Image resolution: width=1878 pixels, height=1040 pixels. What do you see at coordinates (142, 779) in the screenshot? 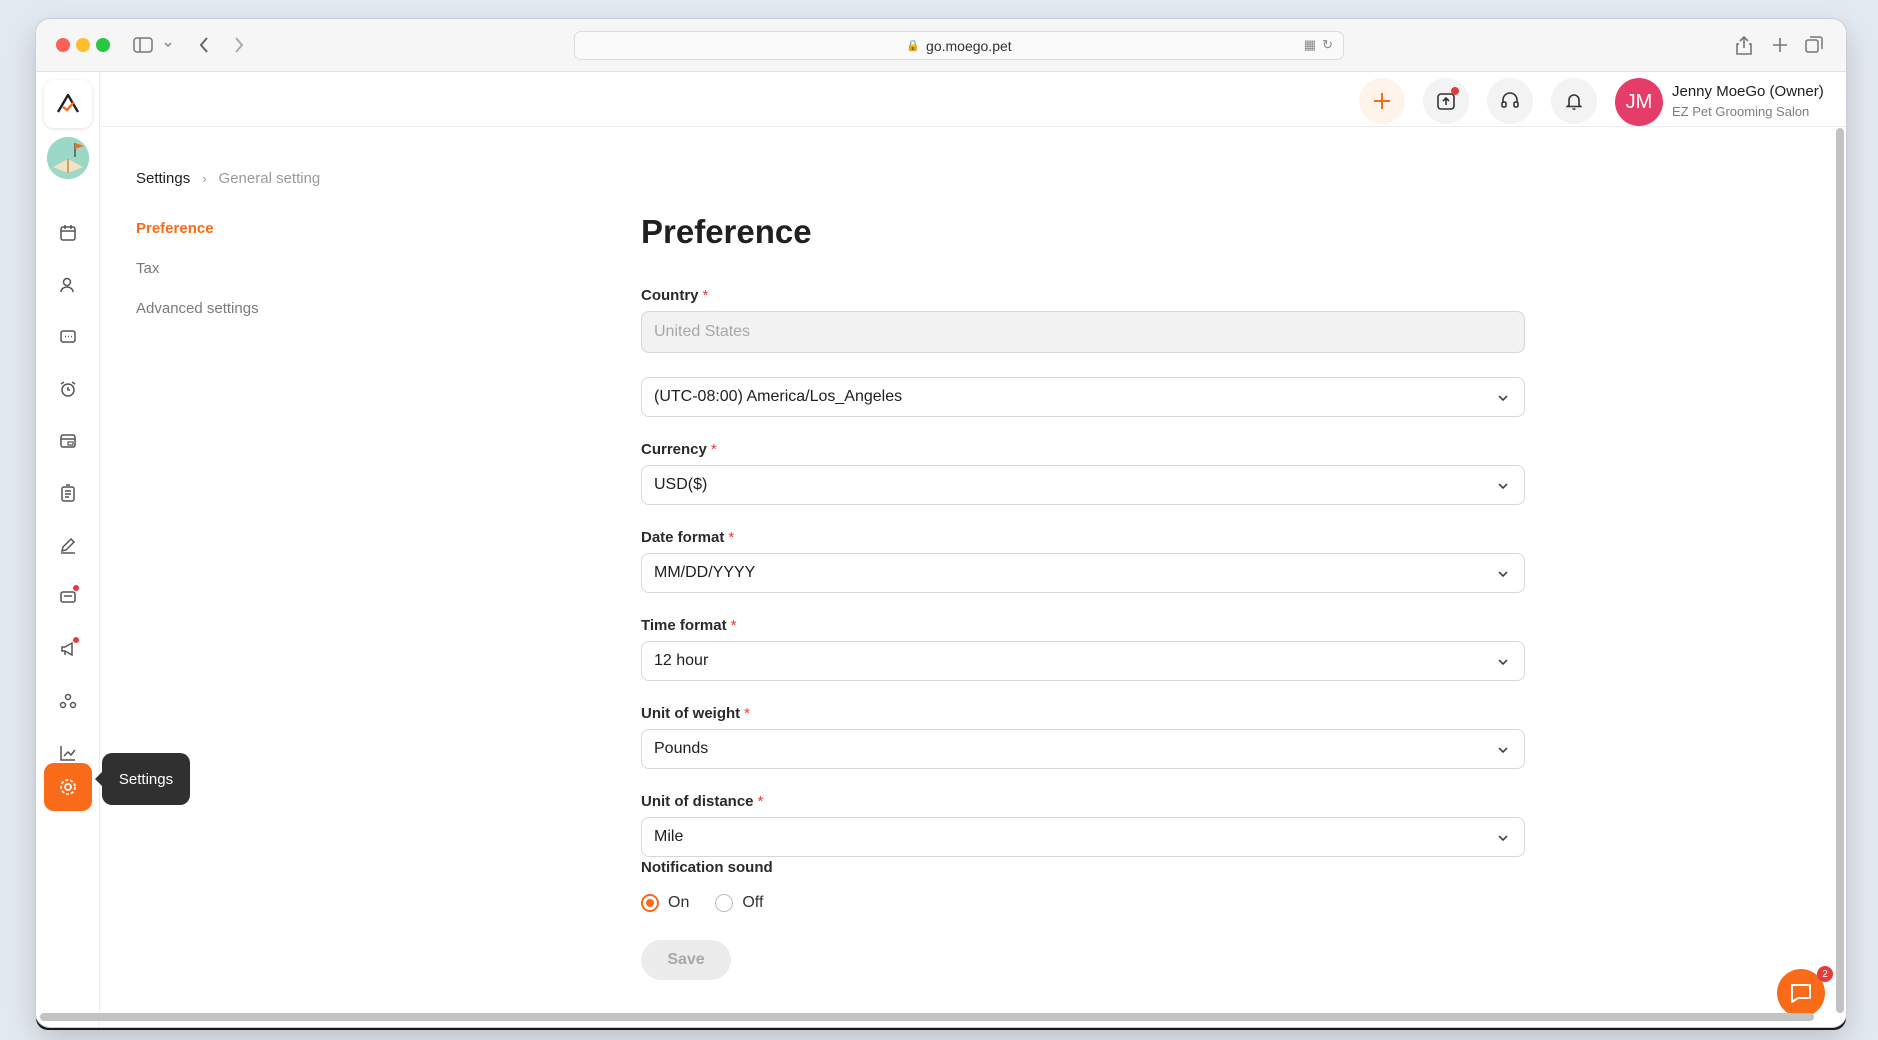
I see `settings-tooltip: Settings` at bounding box center [142, 779].